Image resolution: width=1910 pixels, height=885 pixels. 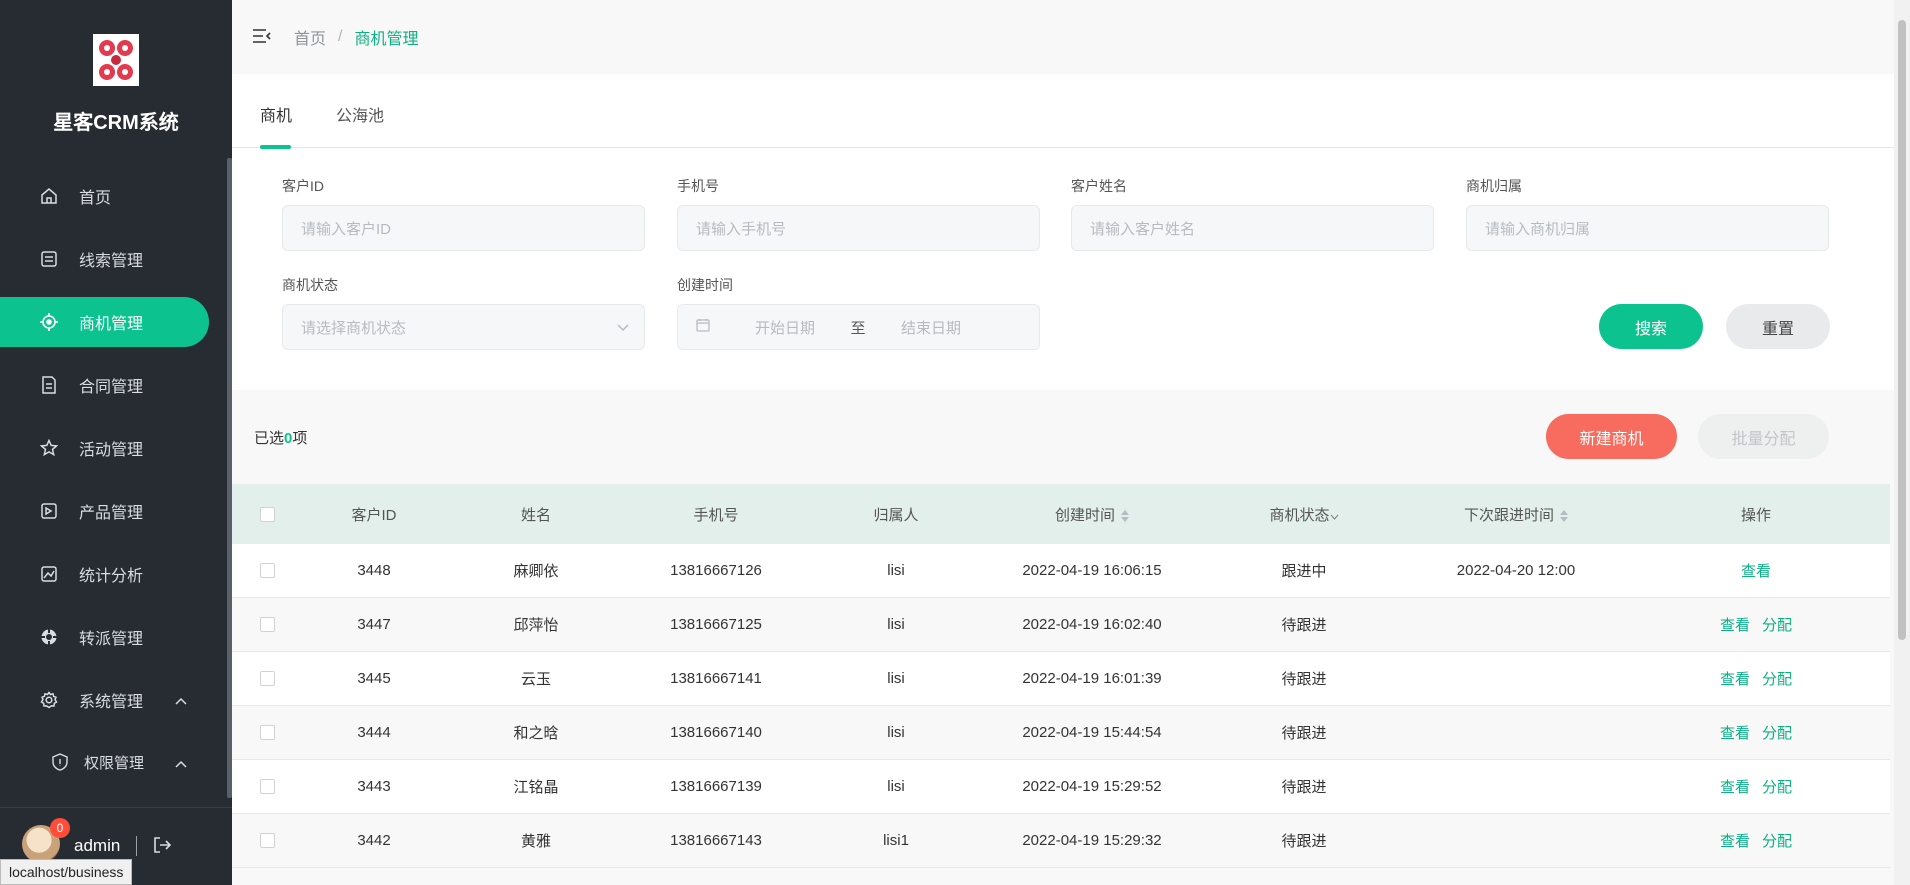 What do you see at coordinates (95, 198) in the screenshot?
I see `sidebar-item-label: 首页` at bounding box center [95, 198].